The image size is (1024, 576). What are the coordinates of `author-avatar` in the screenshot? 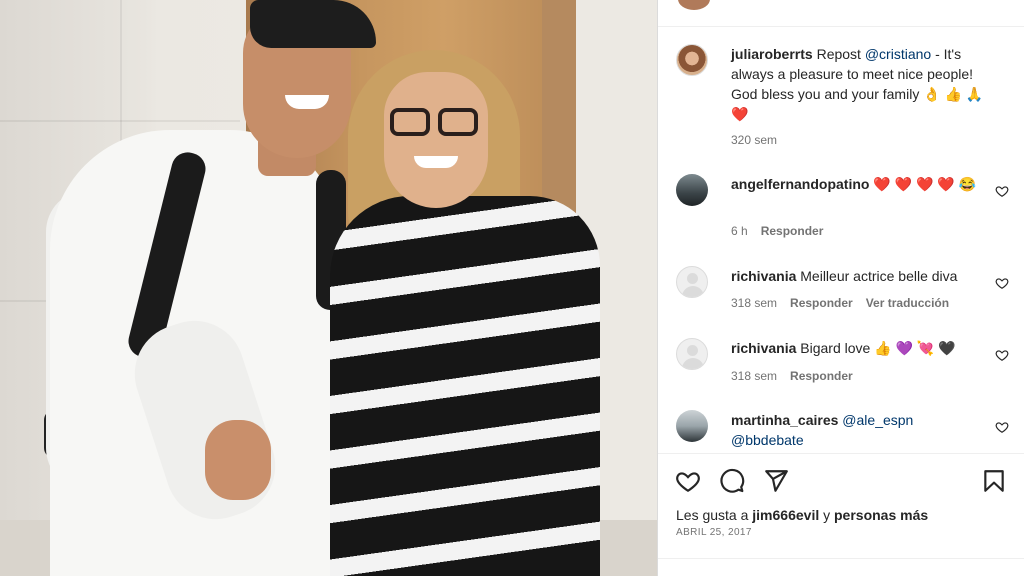 It's located at (692, 60).